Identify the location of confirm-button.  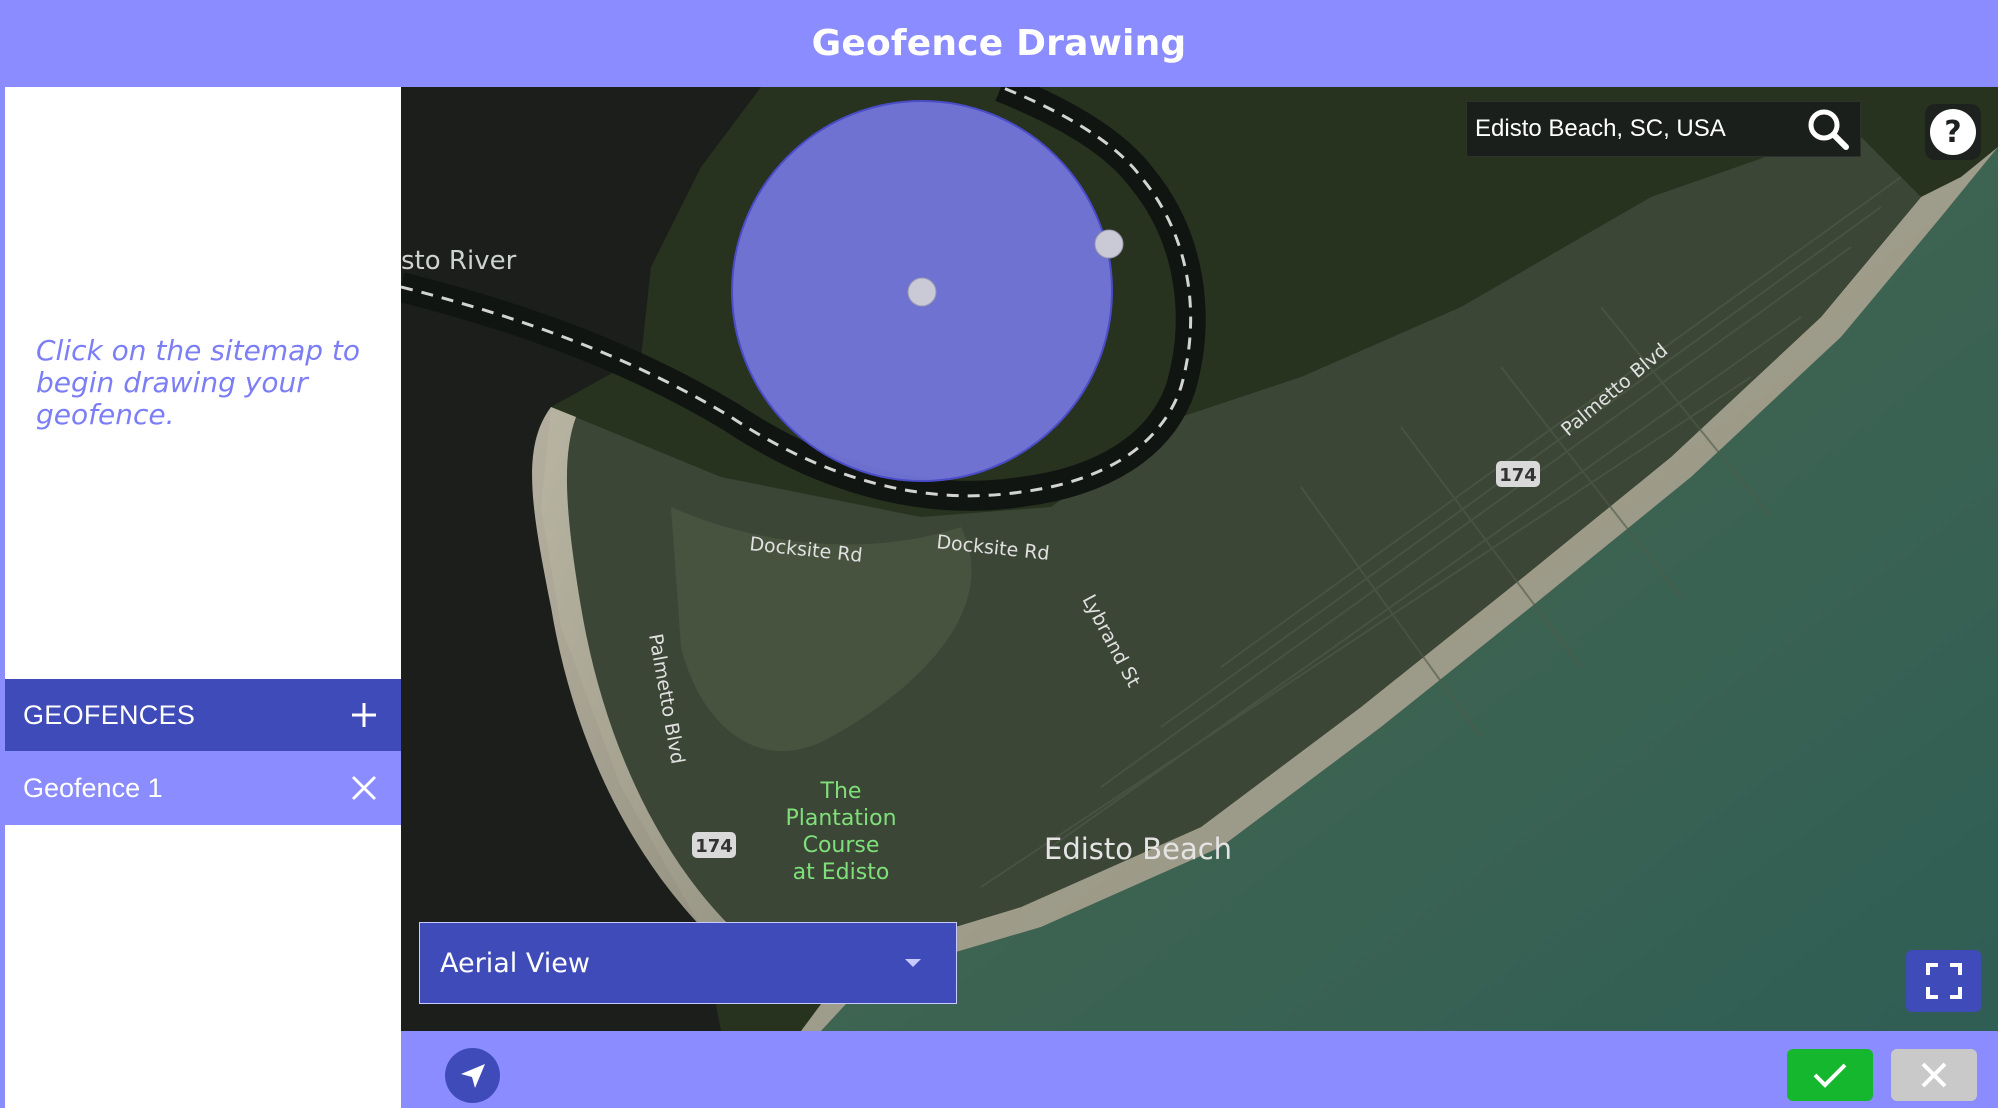
(1830, 1075).